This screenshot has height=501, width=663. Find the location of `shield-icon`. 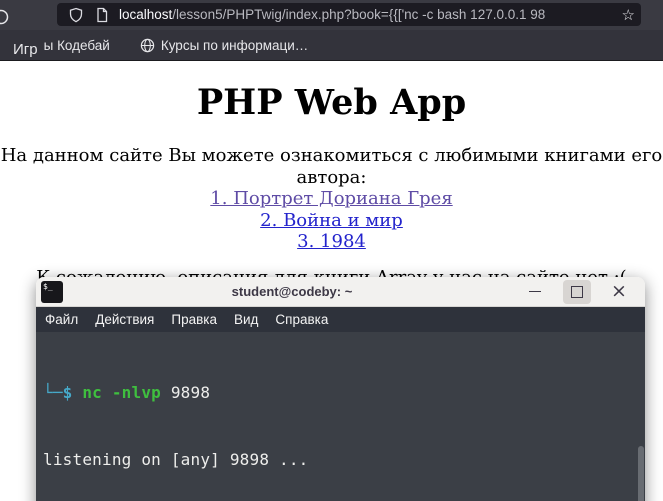

shield-icon is located at coordinates (76, 15).